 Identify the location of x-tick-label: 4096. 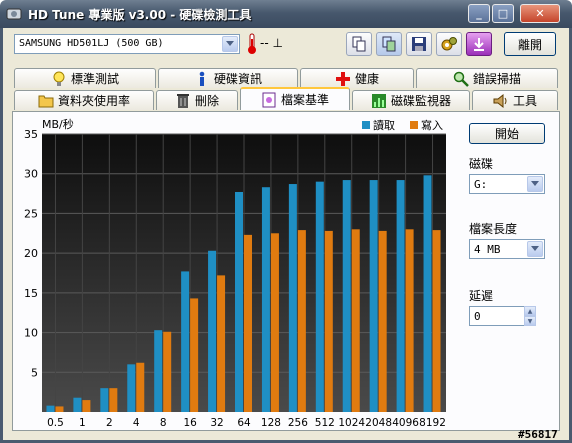
(405, 423).